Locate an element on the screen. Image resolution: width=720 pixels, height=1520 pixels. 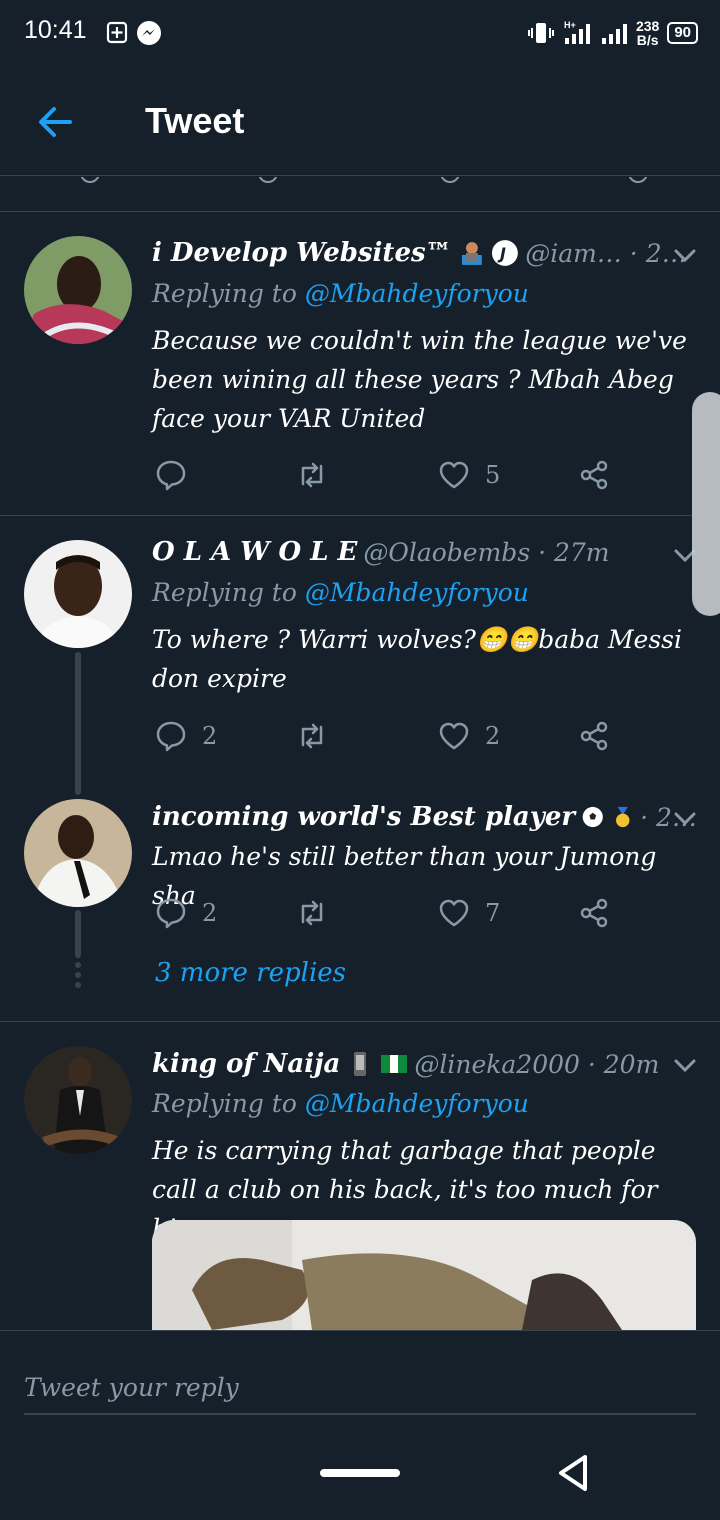
more-replies-link: 3 more replies is located at coordinates (250, 973).